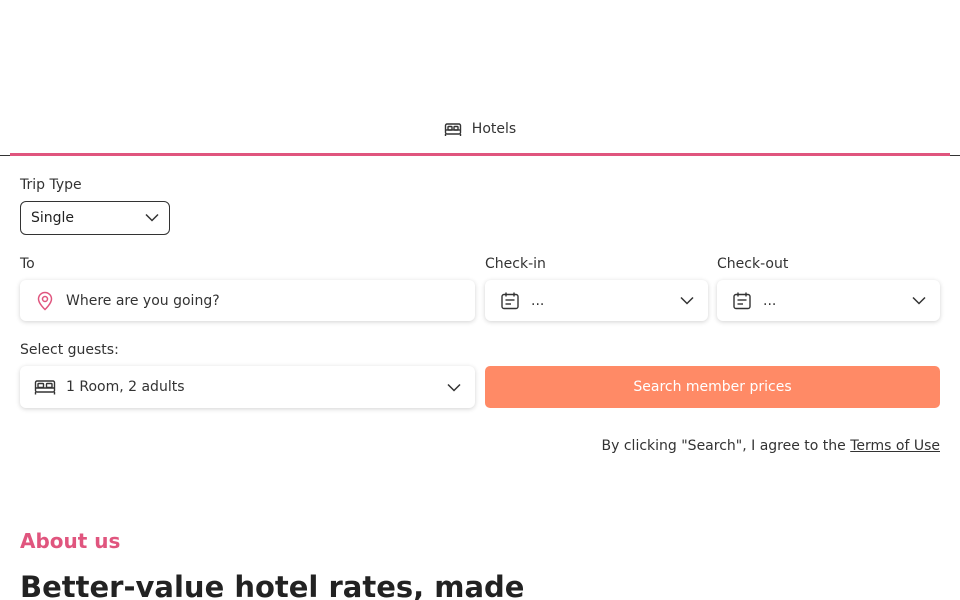 This screenshot has width=960, height=600. What do you see at coordinates (712, 387) in the screenshot?
I see `search-button: Search member prices` at bounding box center [712, 387].